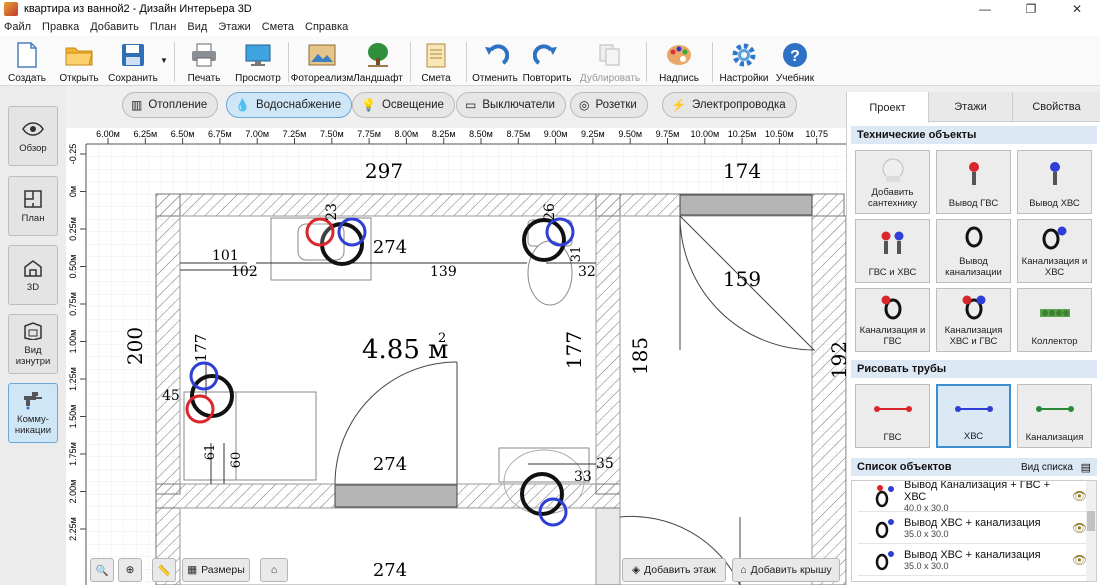 The image size is (1100, 585). What do you see at coordinates (892, 320) in the screenshot?
I see `drain-hot-tile: Канализация и ГВС` at bounding box center [892, 320].